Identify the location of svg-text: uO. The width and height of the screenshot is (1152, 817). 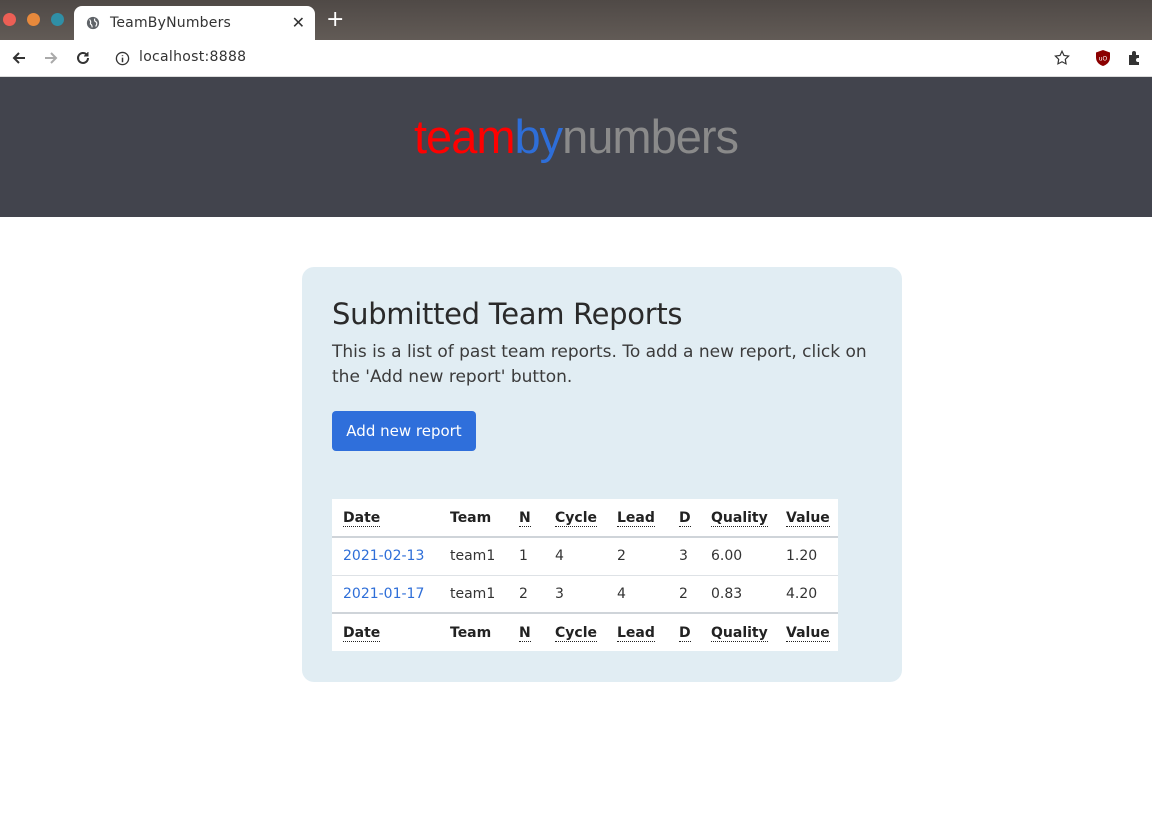
(1103, 59).